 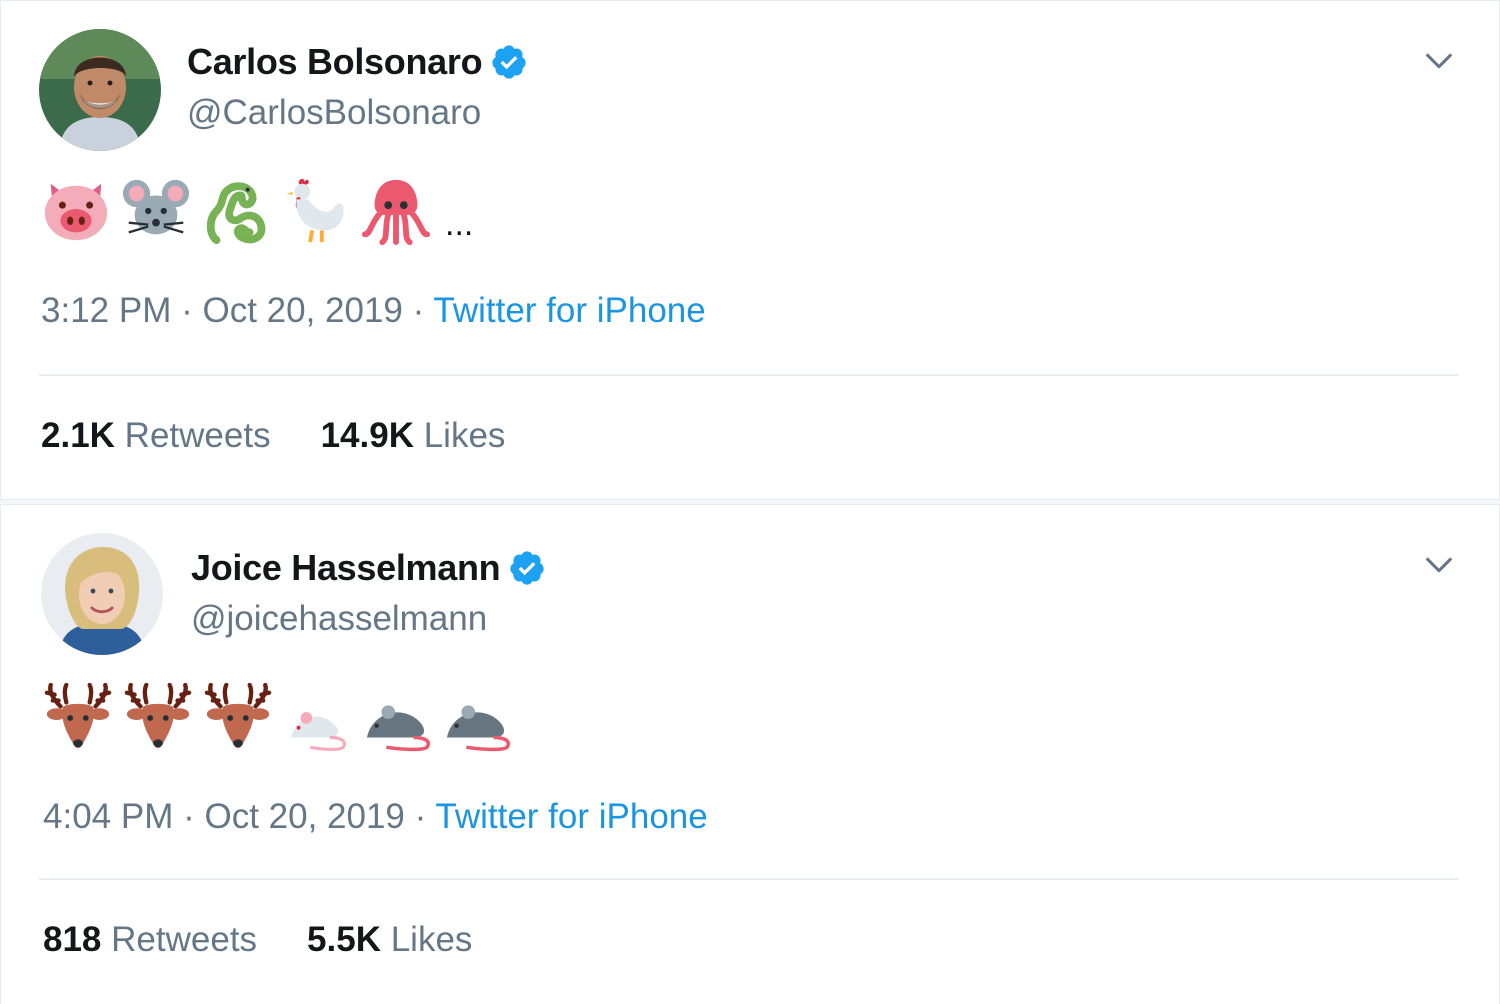 I want to click on likes-stat: 14.9K Likes, so click(x=413, y=436).